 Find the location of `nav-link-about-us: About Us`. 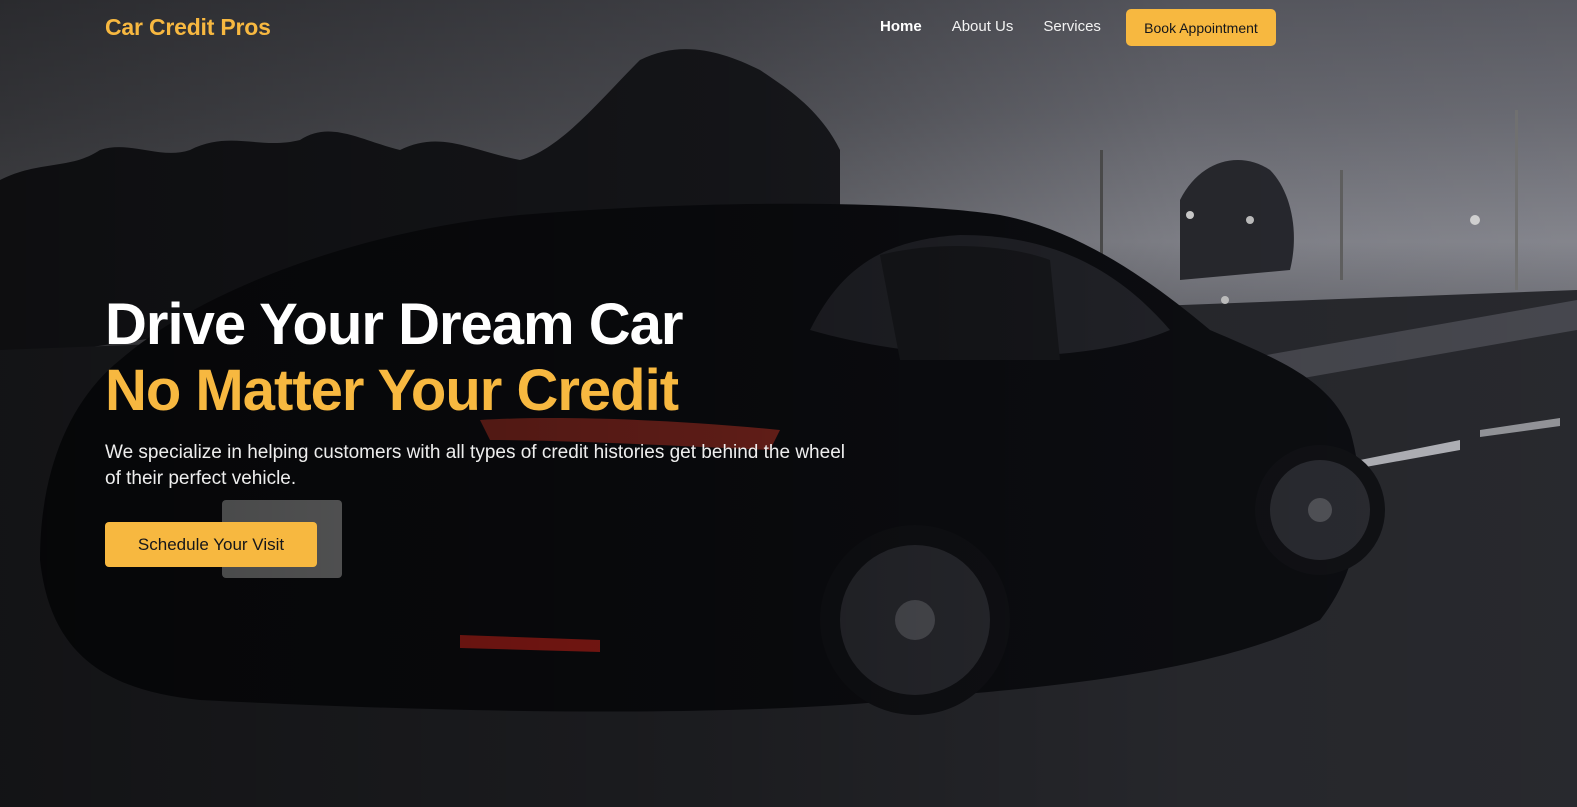

nav-link-about-us: About Us is located at coordinates (983, 26).